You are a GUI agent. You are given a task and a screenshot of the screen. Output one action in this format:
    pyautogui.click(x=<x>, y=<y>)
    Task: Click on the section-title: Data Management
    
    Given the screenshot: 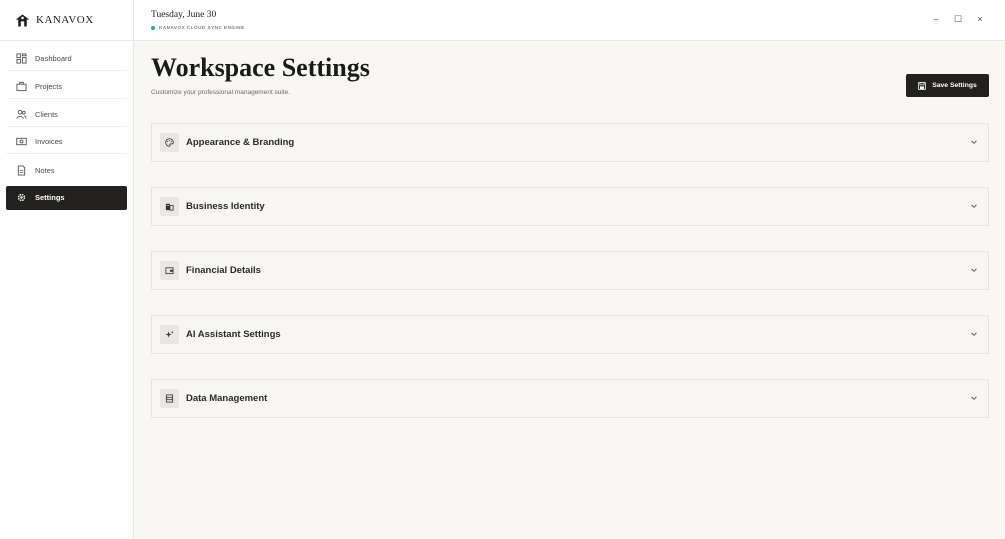 What is the action you would take?
    pyautogui.click(x=227, y=398)
    